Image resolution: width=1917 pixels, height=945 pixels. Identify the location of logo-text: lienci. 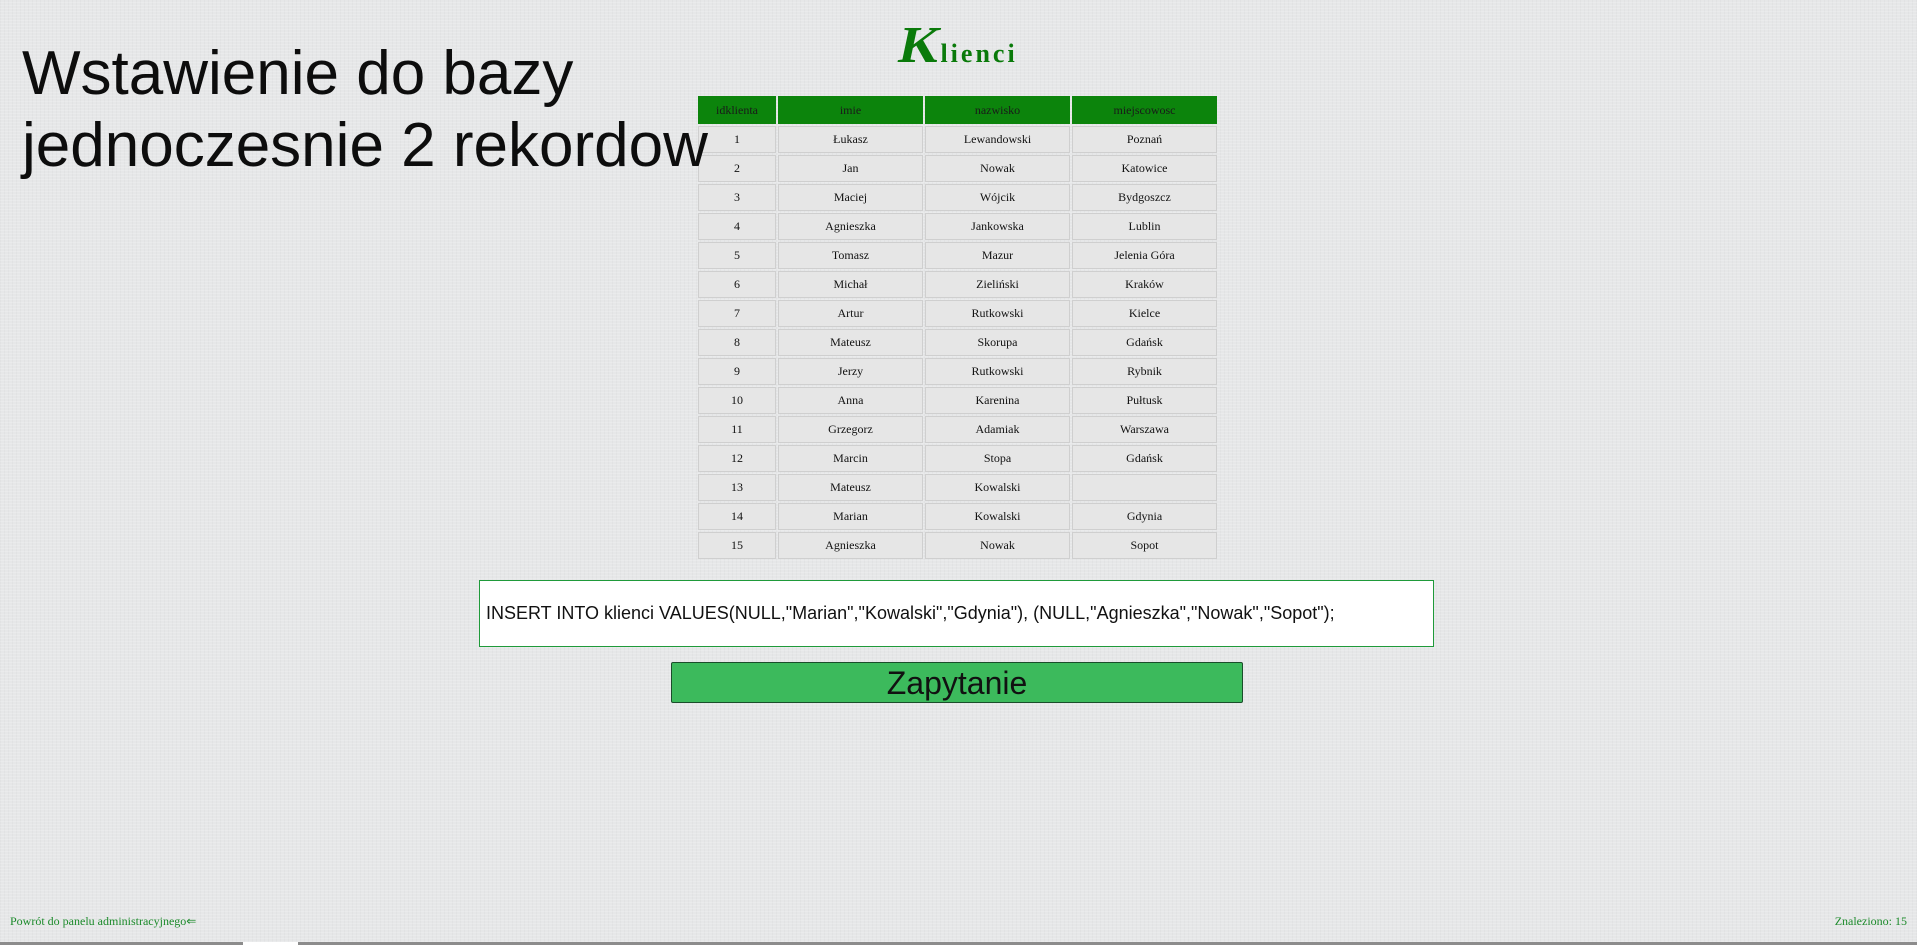
(979, 53).